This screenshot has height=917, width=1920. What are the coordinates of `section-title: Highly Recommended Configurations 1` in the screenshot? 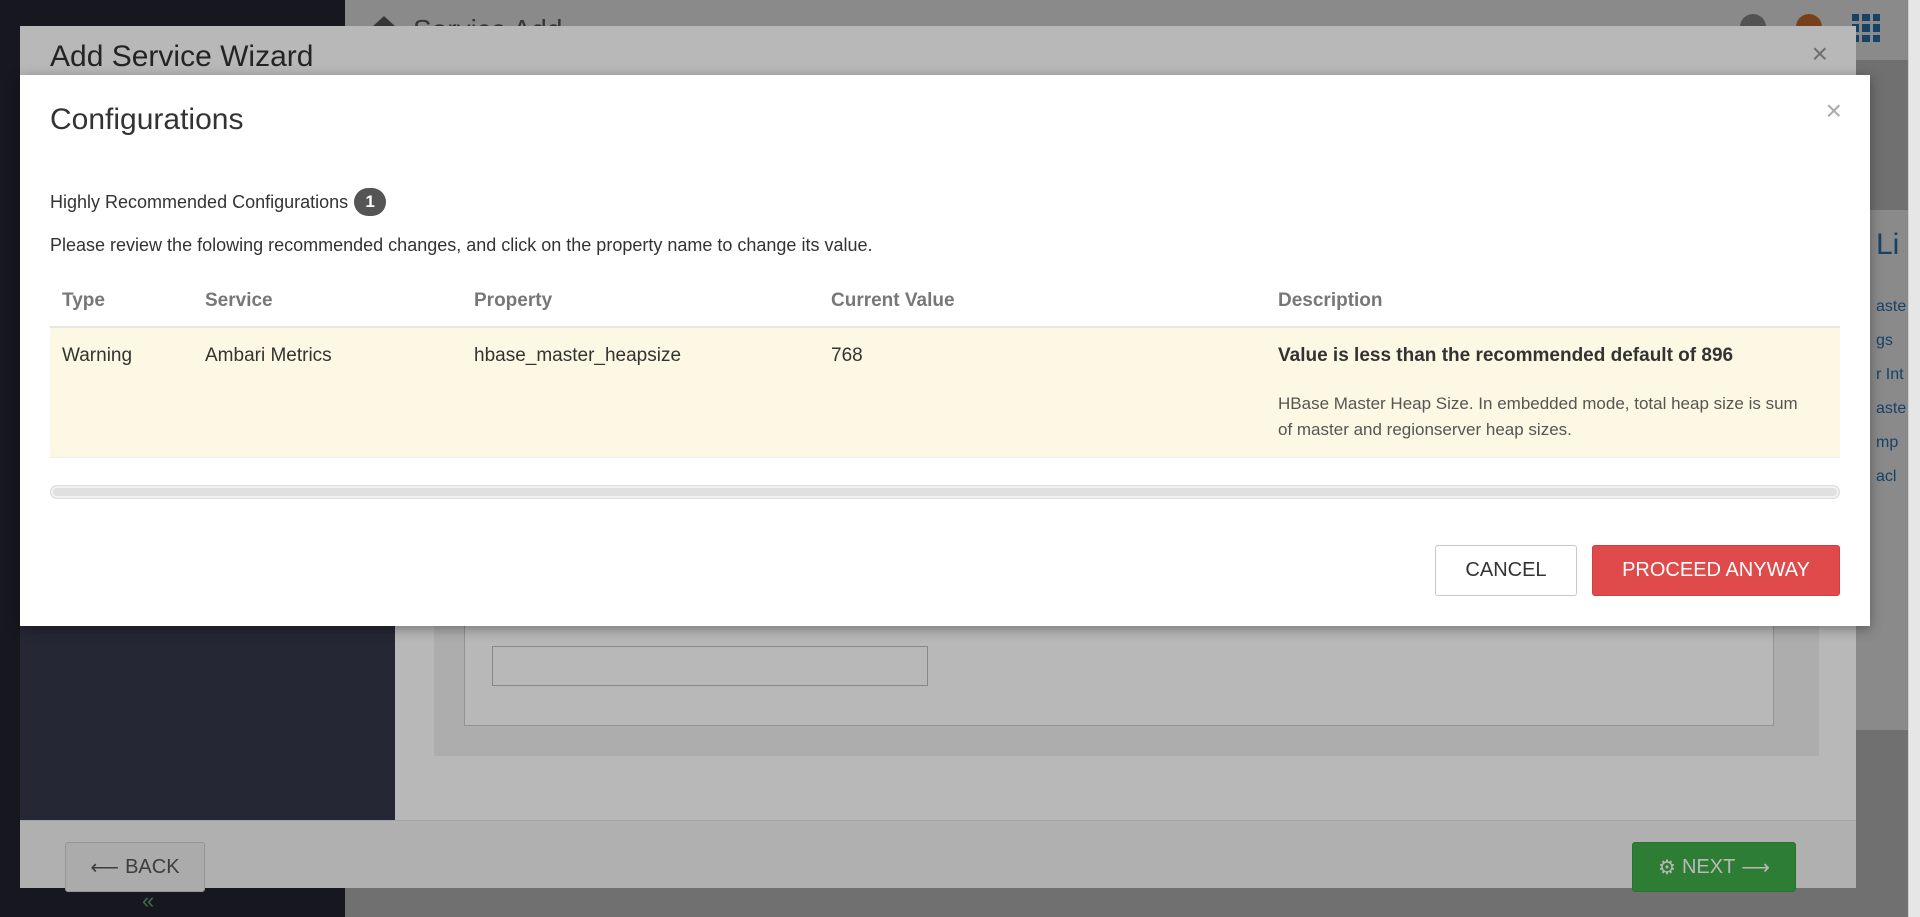 It's located at (218, 202).